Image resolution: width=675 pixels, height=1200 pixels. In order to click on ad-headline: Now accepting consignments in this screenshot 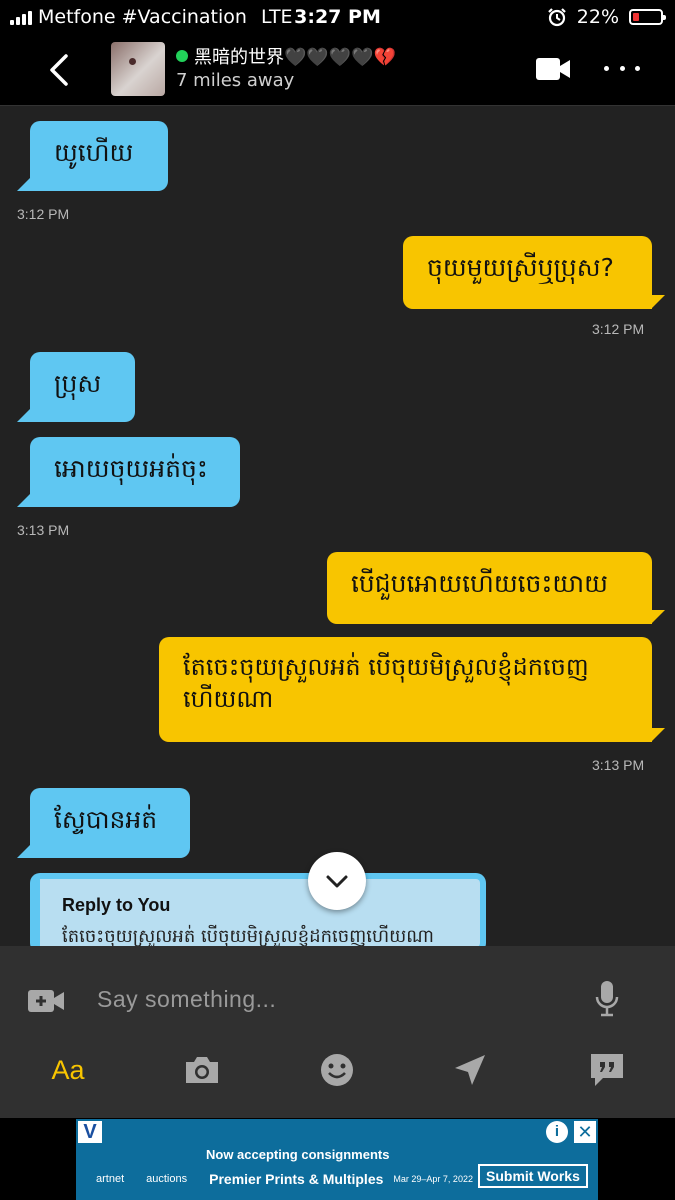, I will do `click(298, 1154)`.